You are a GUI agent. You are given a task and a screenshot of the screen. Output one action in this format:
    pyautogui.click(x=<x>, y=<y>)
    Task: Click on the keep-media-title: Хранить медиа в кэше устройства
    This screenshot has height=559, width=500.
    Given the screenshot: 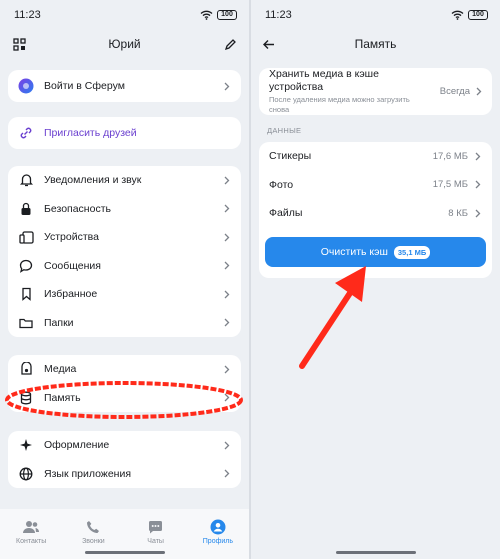 What is the action you would take?
    pyautogui.click(x=324, y=80)
    